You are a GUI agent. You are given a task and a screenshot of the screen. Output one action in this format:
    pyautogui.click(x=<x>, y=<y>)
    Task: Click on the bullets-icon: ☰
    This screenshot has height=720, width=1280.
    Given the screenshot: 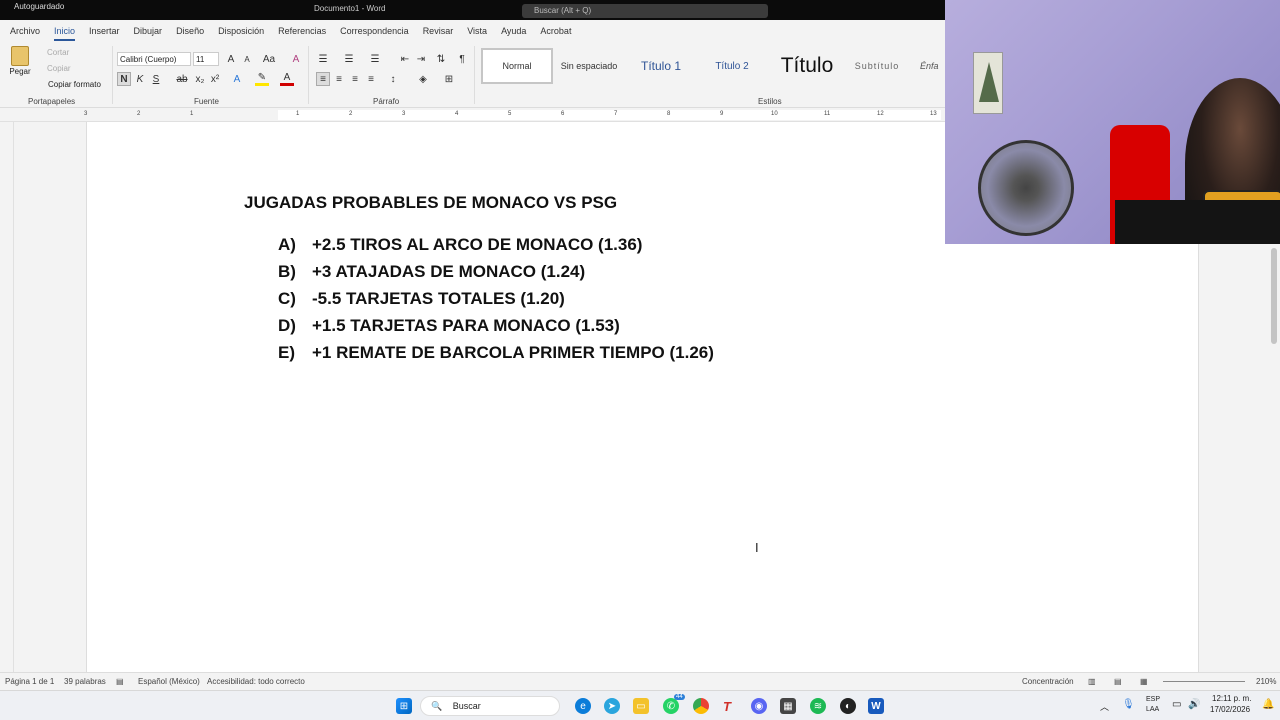 What is the action you would take?
    pyautogui.click(x=323, y=59)
    